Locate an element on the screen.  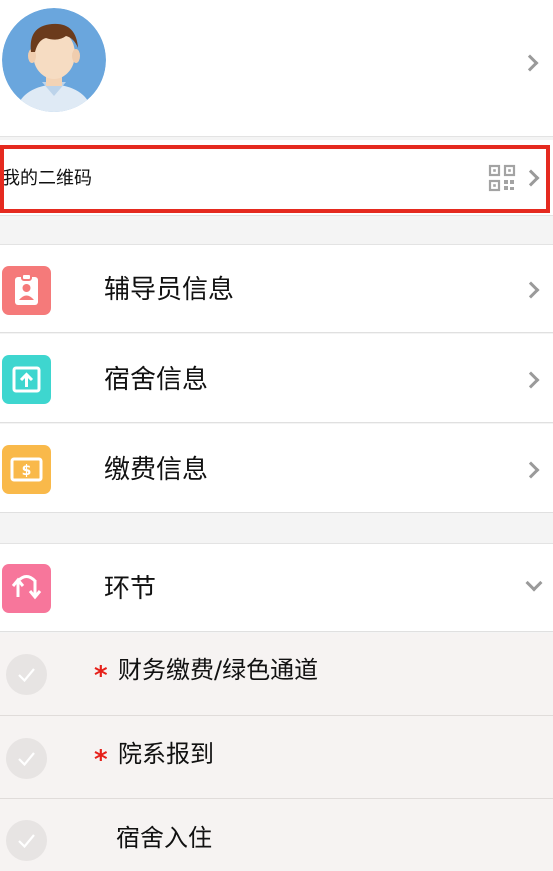
stages-label: 环节 is located at coordinates (130, 589).